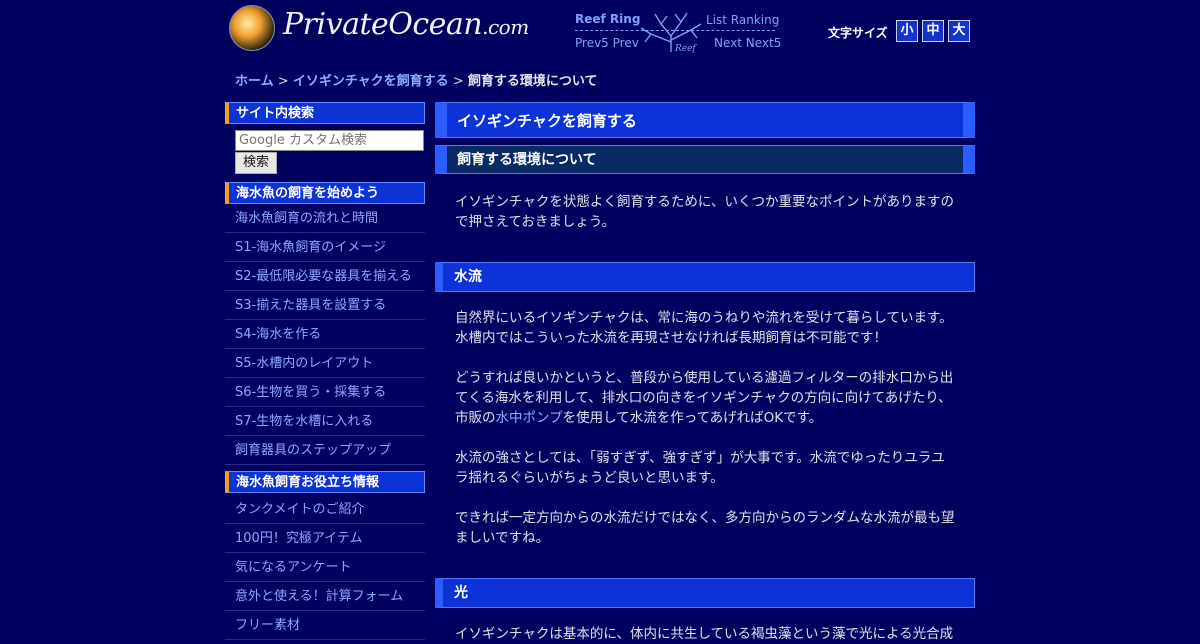 This screenshot has width=1200, height=644. What do you see at coordinates (252, 28) in the screenshot?
I see `logo-fish-icon` at bounding box center [252, 28].